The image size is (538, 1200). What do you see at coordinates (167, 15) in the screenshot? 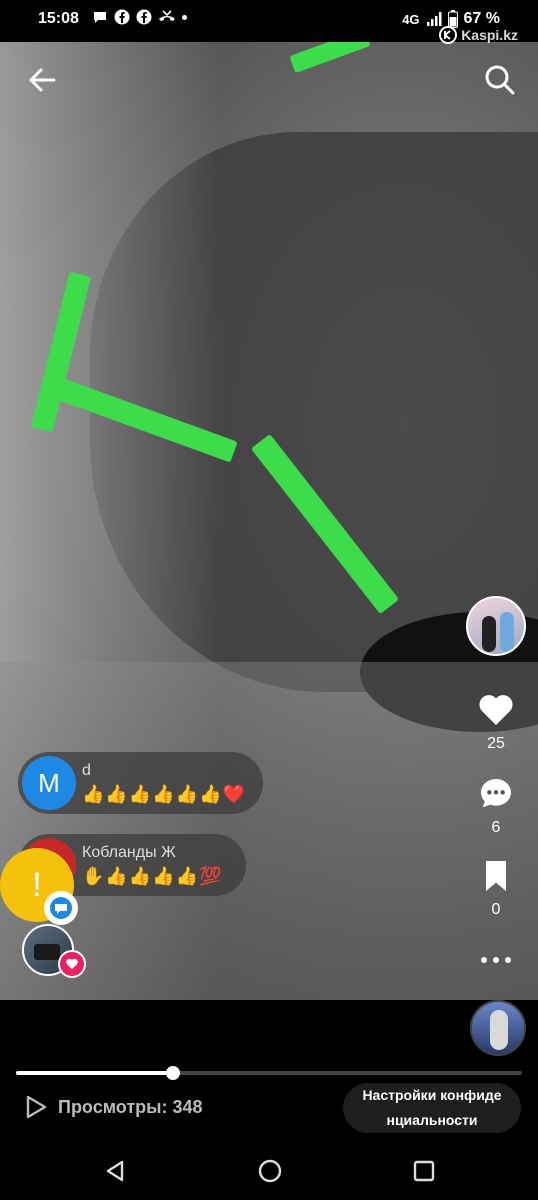
I see `missed-call-icon` at bounding box center [167, 15].